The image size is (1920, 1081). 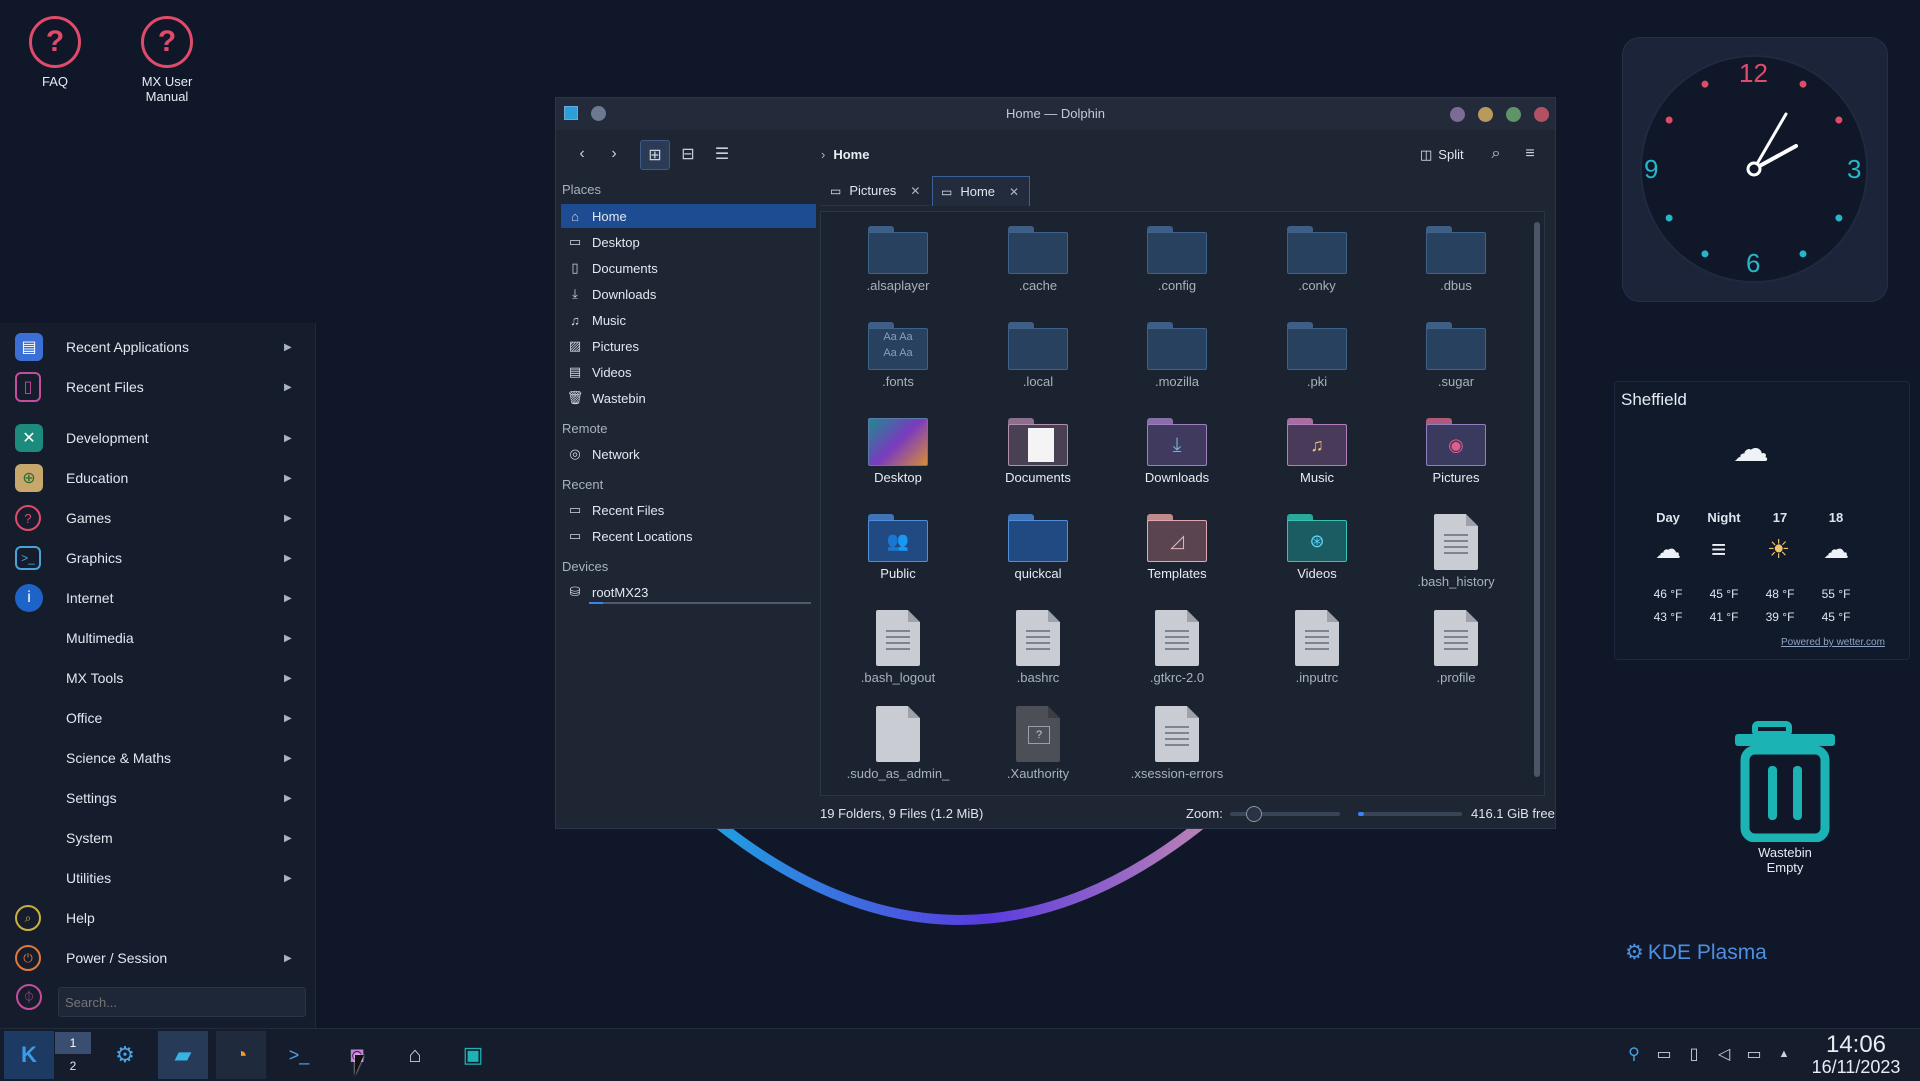 What do you see at coordinates (1485, 114) in the screenshot?
I see `minimize-button` at bounding box center [1485, 114].